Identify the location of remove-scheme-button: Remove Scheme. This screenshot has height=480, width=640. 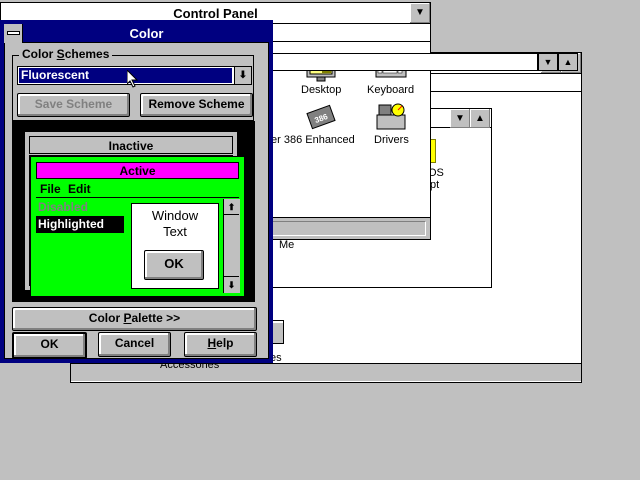
(196, 105).